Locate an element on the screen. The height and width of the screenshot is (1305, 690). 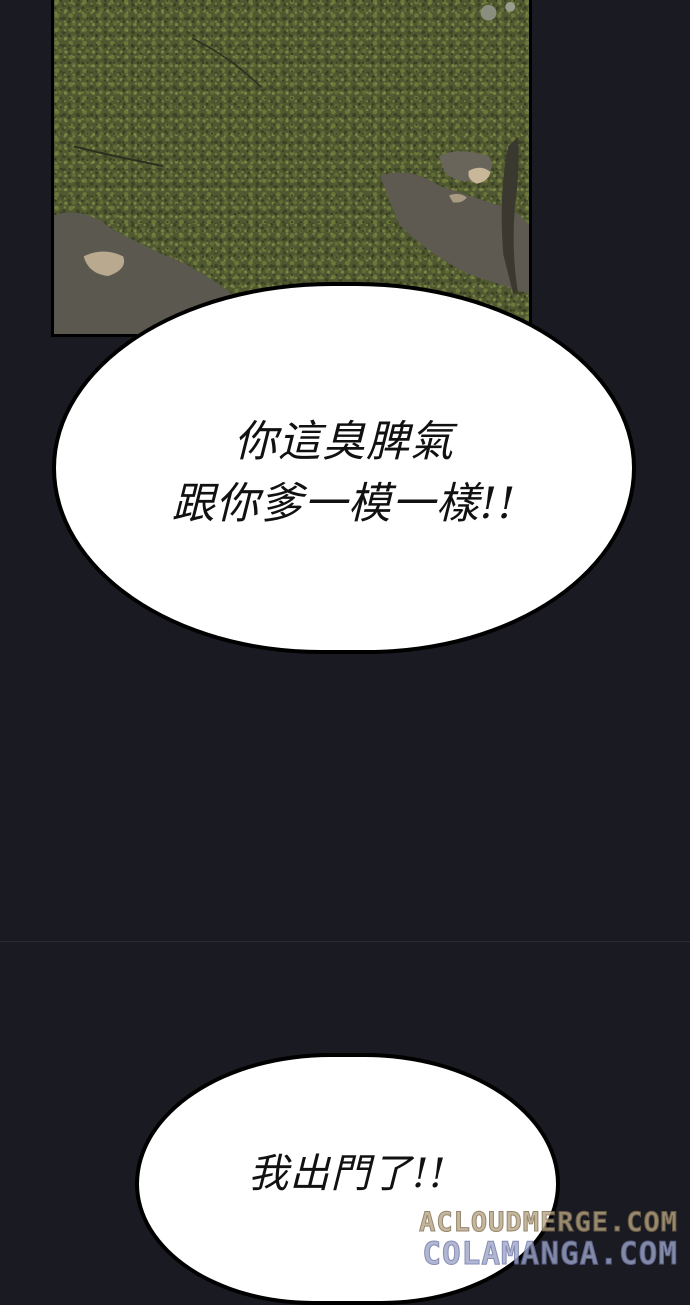
speech-bubble-2-text: 我出門了!! is located at coordinates (347, 1174).